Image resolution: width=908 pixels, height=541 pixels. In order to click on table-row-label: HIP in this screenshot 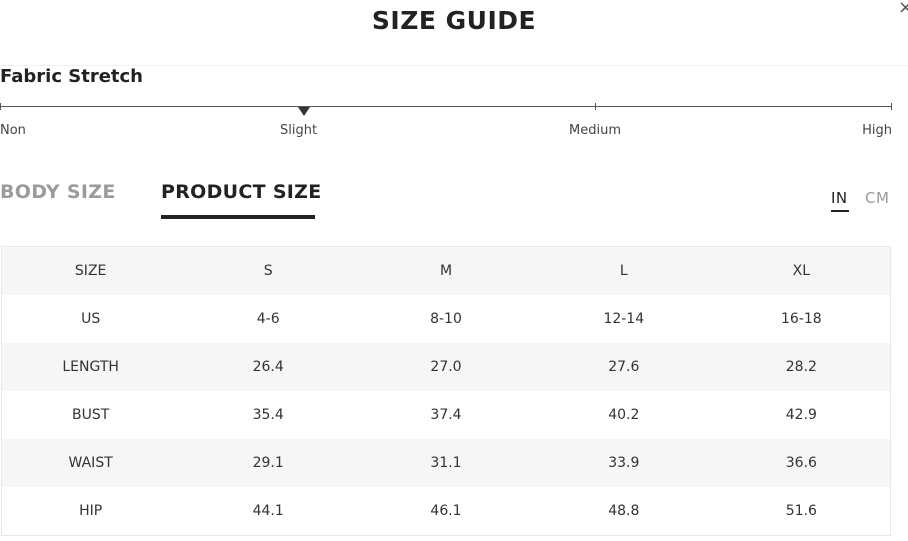, I will do `click(90, 511)`.